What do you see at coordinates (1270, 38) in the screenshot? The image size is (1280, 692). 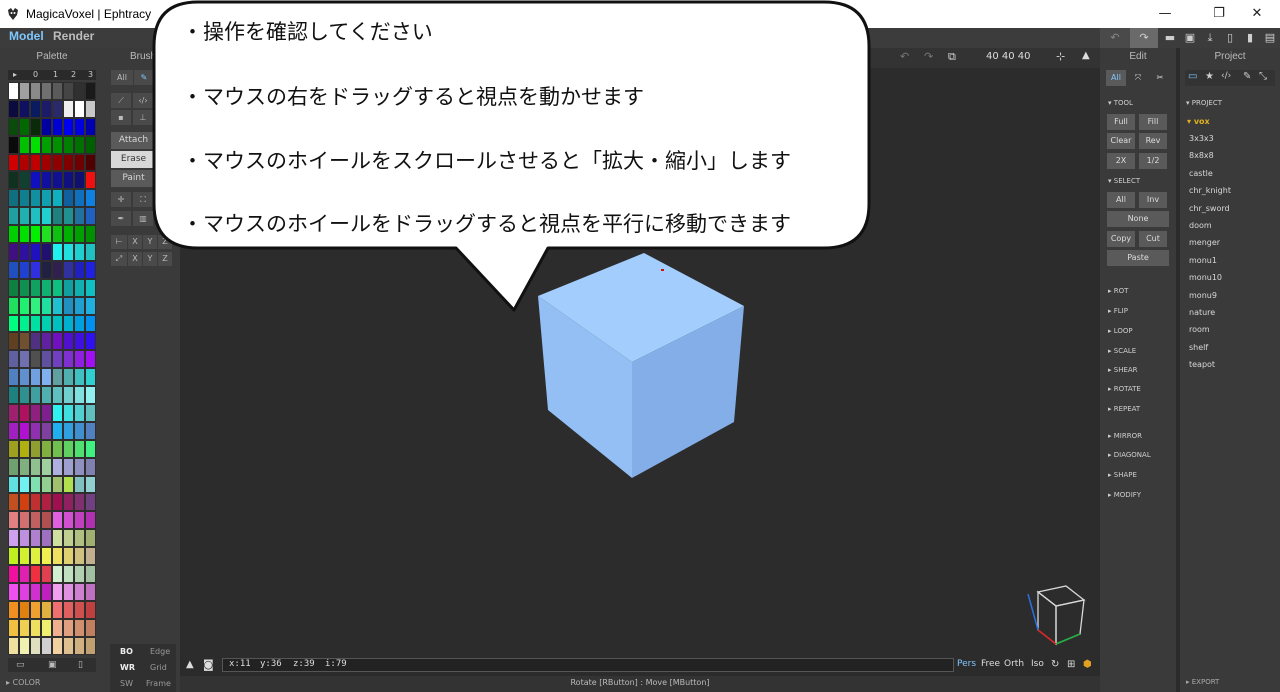 I see `delete-icon: ▤` at bounding box center [1270, 38].